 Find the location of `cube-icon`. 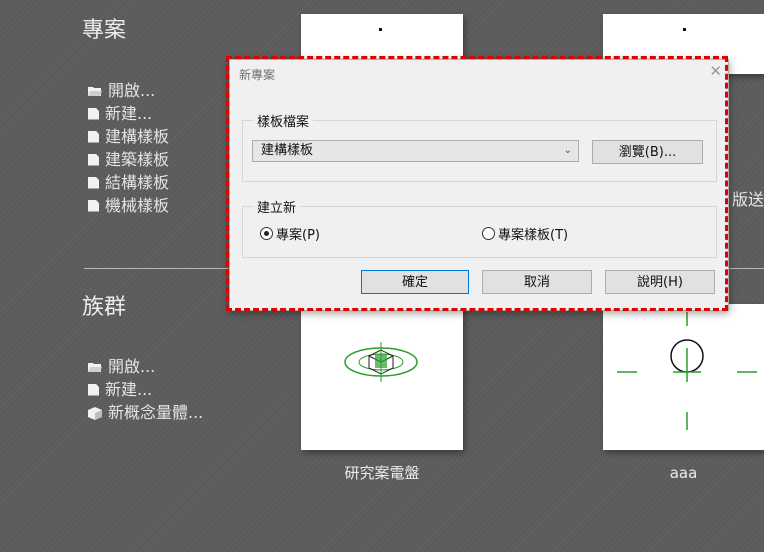

cube-icon is located at coordinates (95, 413).